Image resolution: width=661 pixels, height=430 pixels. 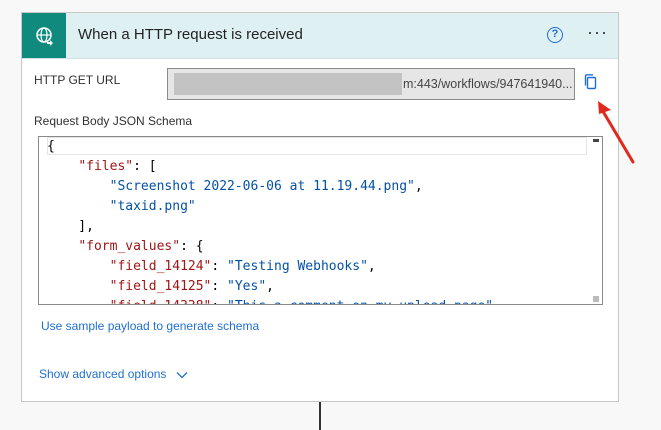 What do you see at coordinates (288, 84) in the screenshot?
I see `redacted-url-part` at bounding box center [288, 84].